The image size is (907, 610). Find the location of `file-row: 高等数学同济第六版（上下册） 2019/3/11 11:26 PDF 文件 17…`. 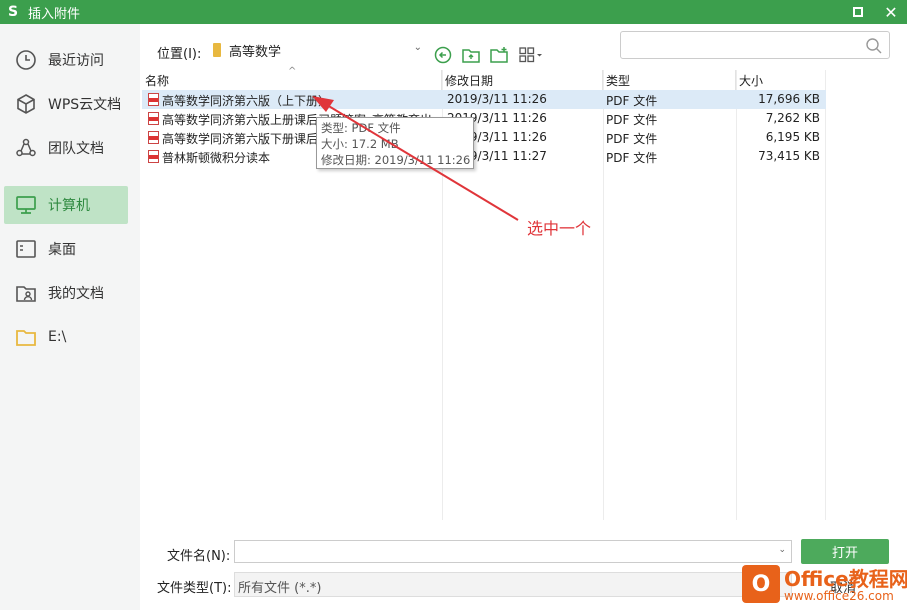

file-row: 高等数学同济第六版（上下册） 2019/3/11 11:26 PDF 文件 17… is located at coordinates (484, 99).